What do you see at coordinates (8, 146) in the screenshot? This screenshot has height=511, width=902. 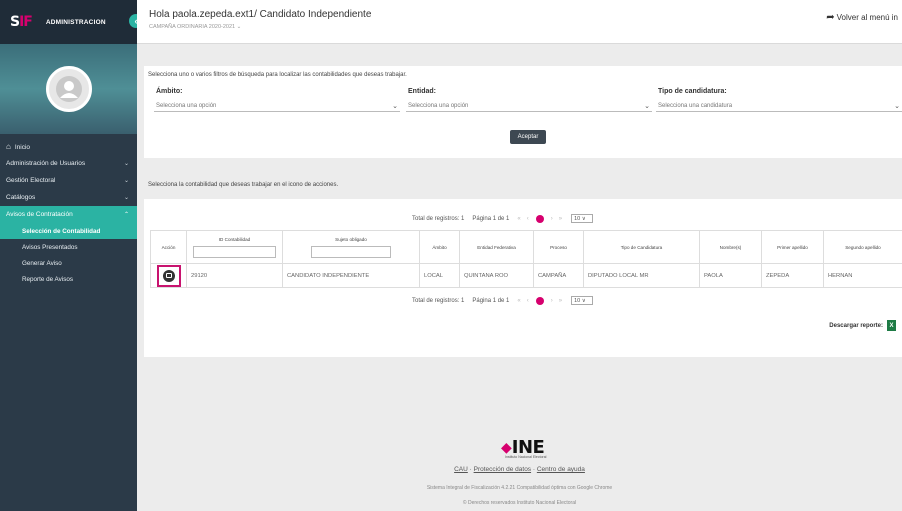 I see `home-icon: ⌂` at bounding box center [8, 146].